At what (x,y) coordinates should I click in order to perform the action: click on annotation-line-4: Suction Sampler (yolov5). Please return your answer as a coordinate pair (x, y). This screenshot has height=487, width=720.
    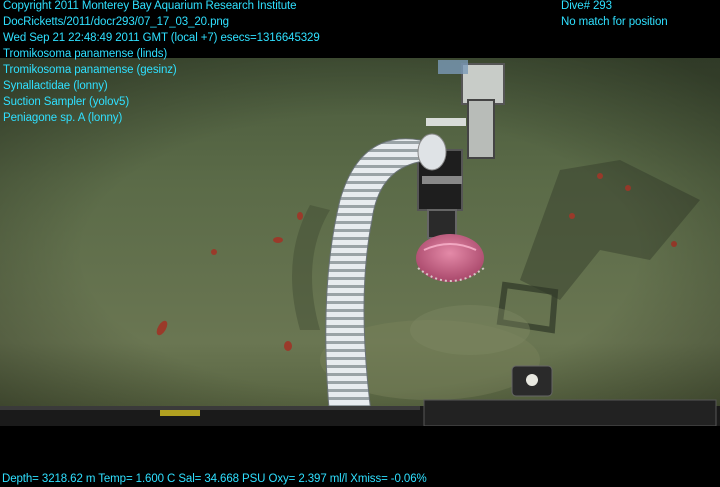
    Looking at the image, I should click on (66, 102).